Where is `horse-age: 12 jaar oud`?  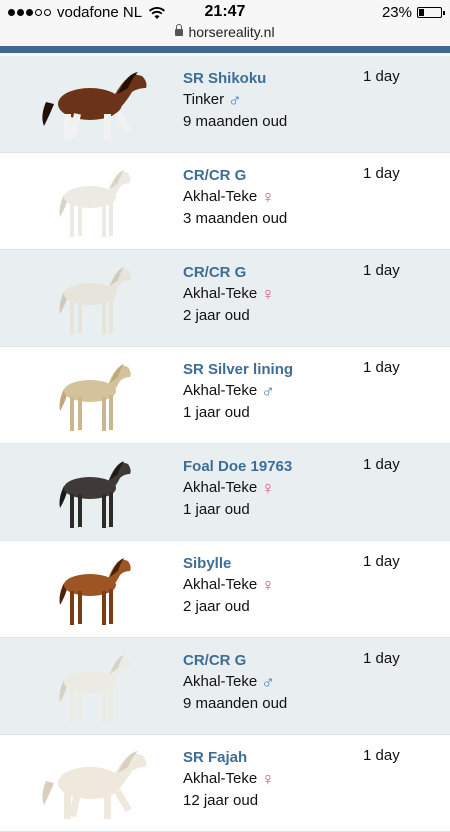 horse-age: 12 jaar oud is located at coordinates (221, 800).